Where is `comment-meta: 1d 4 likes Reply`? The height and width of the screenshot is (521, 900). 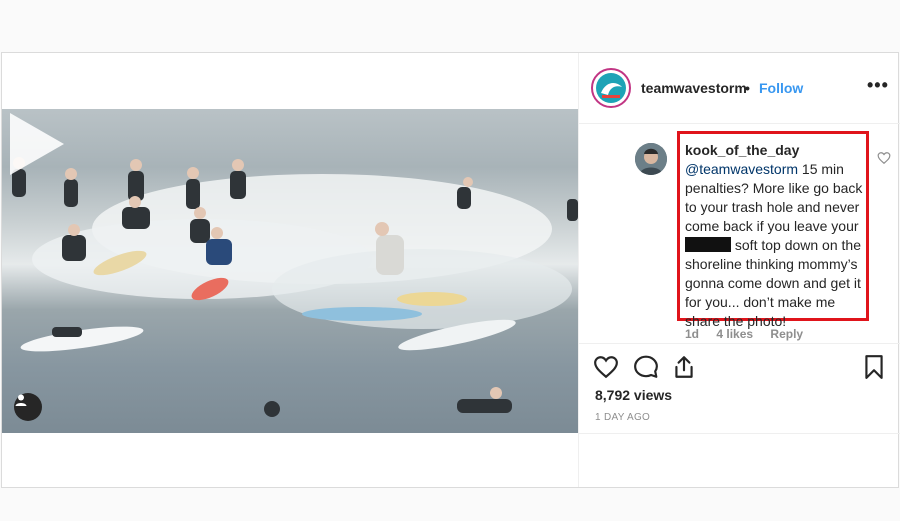 comment-meta: 1d 4 likes Reply is located at coordinates (751, 334).